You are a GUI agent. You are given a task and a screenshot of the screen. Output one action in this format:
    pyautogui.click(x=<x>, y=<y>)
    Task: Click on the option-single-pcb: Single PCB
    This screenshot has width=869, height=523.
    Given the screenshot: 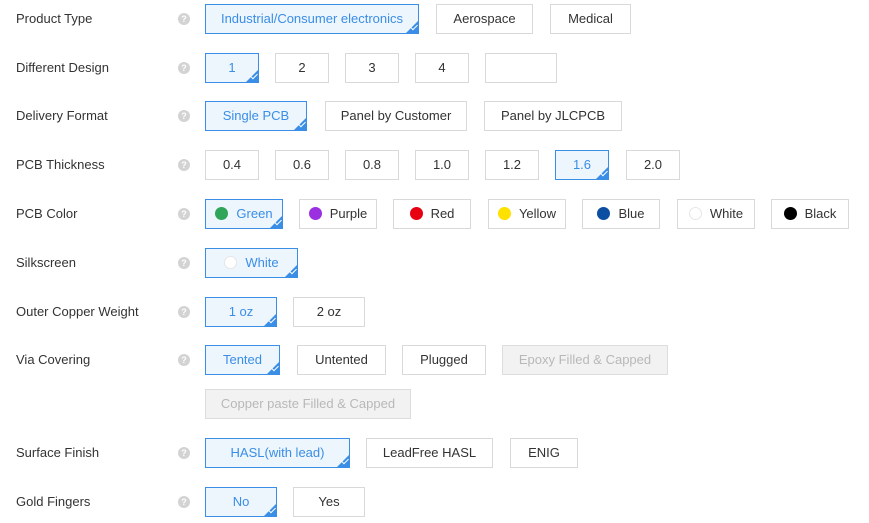 What is the action you would take?
    pyautogui.click(x=256, y=116)
    